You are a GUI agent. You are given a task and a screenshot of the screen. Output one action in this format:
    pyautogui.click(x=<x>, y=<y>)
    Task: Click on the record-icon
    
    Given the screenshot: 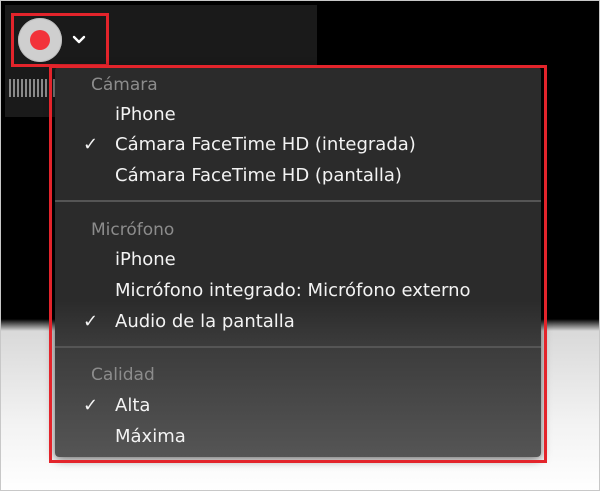 What is the action you would take?
    pyautogui.click(x=40, y=40)
    